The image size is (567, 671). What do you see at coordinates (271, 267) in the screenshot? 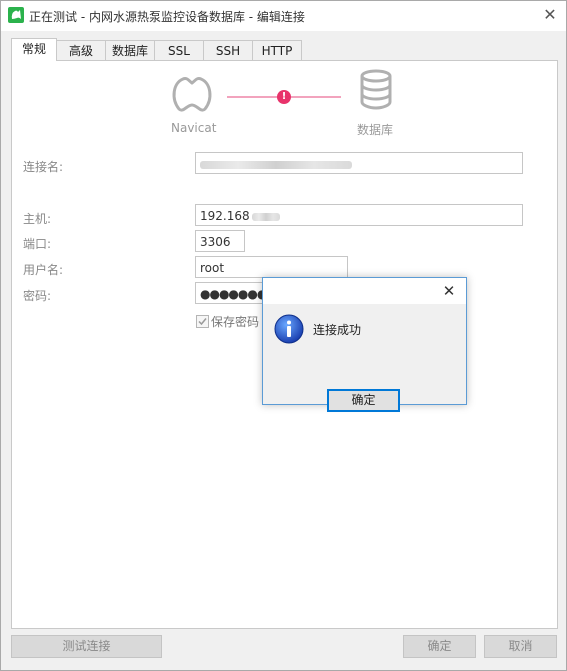
I see `username-input: root` at bounding box center [271, 267].